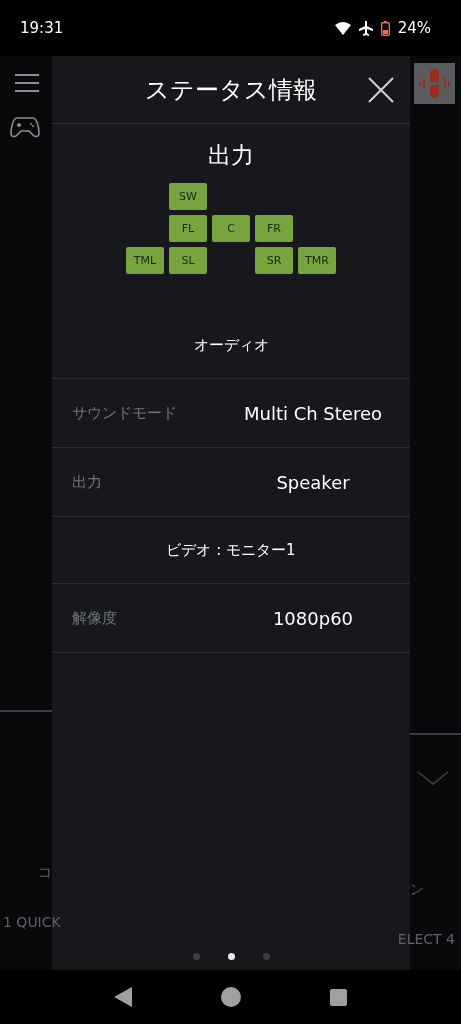  Describe the element at coordinates (313, 413) in the screenshot. I see `setting-value: Multi Ch Stereo` at that location.